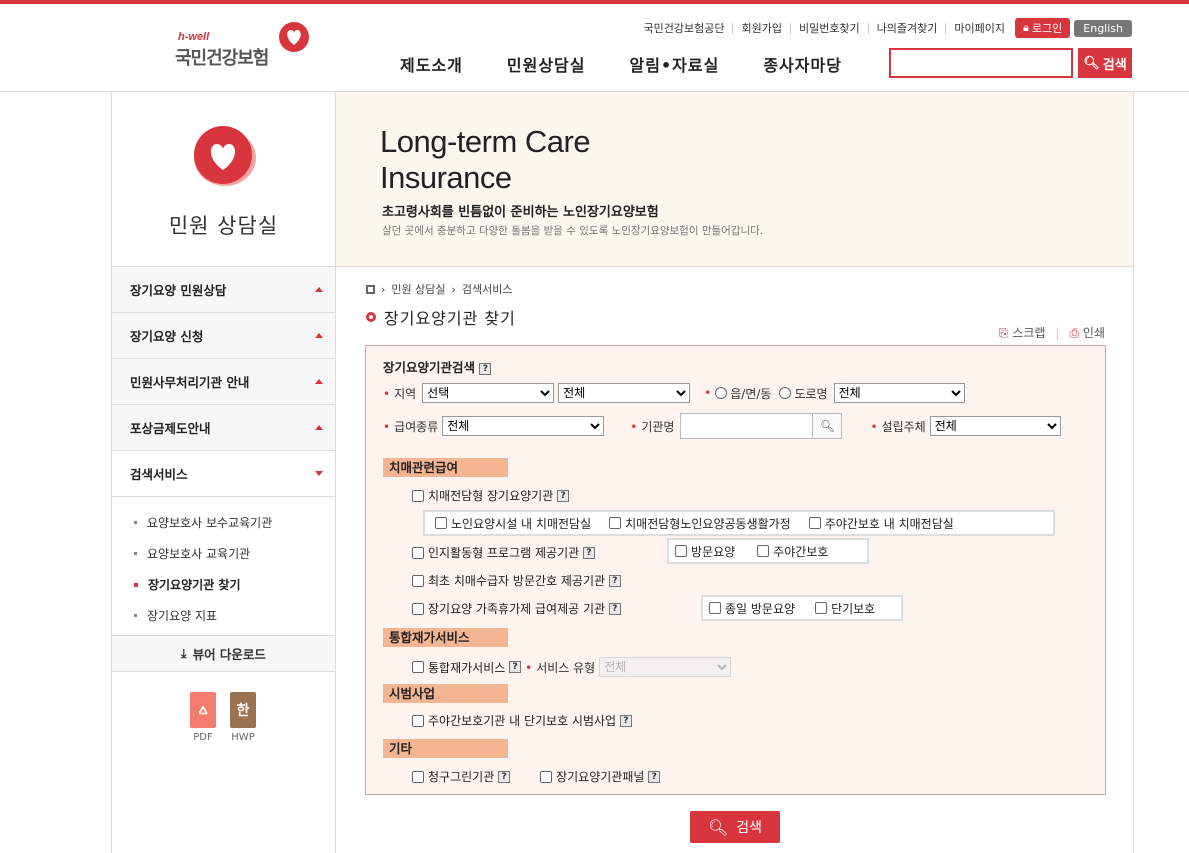 The image size is (1189, 853). I want to click on checkbox-label: 최초 치매수급자 방문간호 제공기관, so click(517, 581).